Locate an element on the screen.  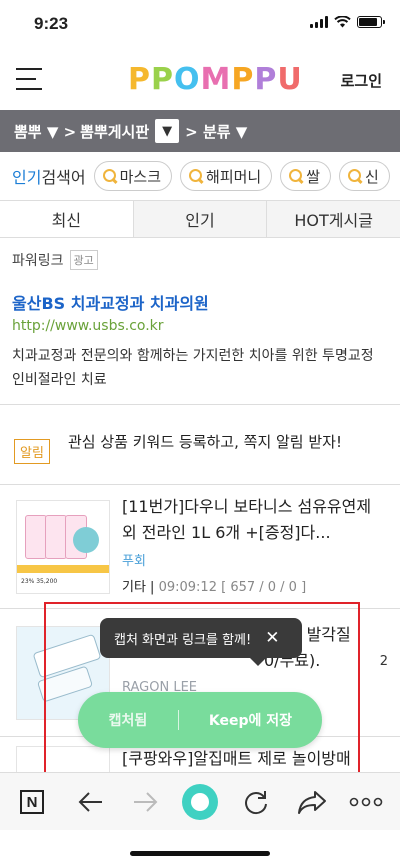
home-circle-icon is located at coordinates (200, 802).